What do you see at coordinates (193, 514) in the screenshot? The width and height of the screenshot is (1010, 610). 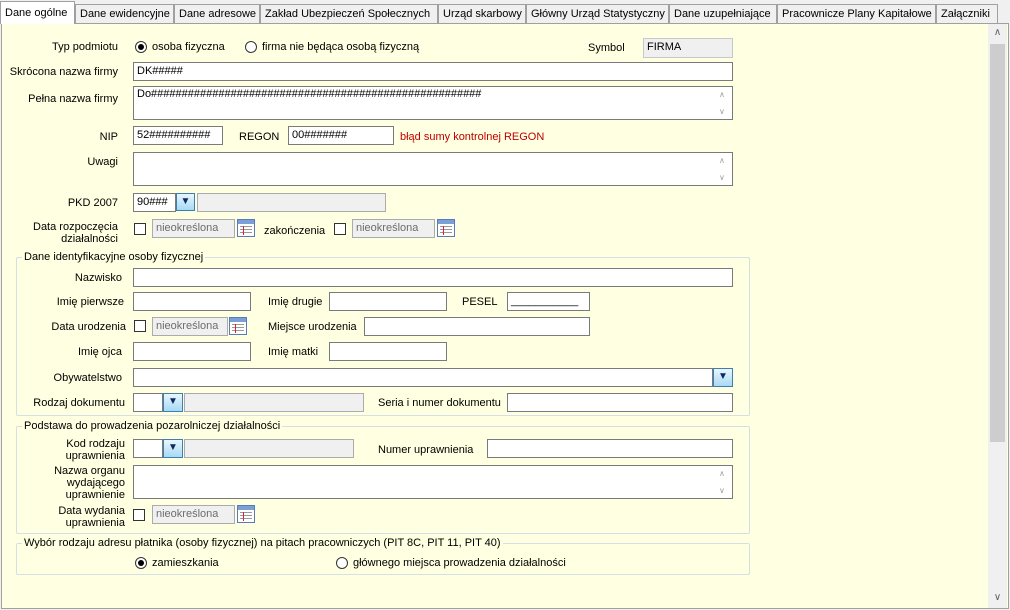 I see `issue-date-input: nieokreślona` at bounding box center [193, 514].